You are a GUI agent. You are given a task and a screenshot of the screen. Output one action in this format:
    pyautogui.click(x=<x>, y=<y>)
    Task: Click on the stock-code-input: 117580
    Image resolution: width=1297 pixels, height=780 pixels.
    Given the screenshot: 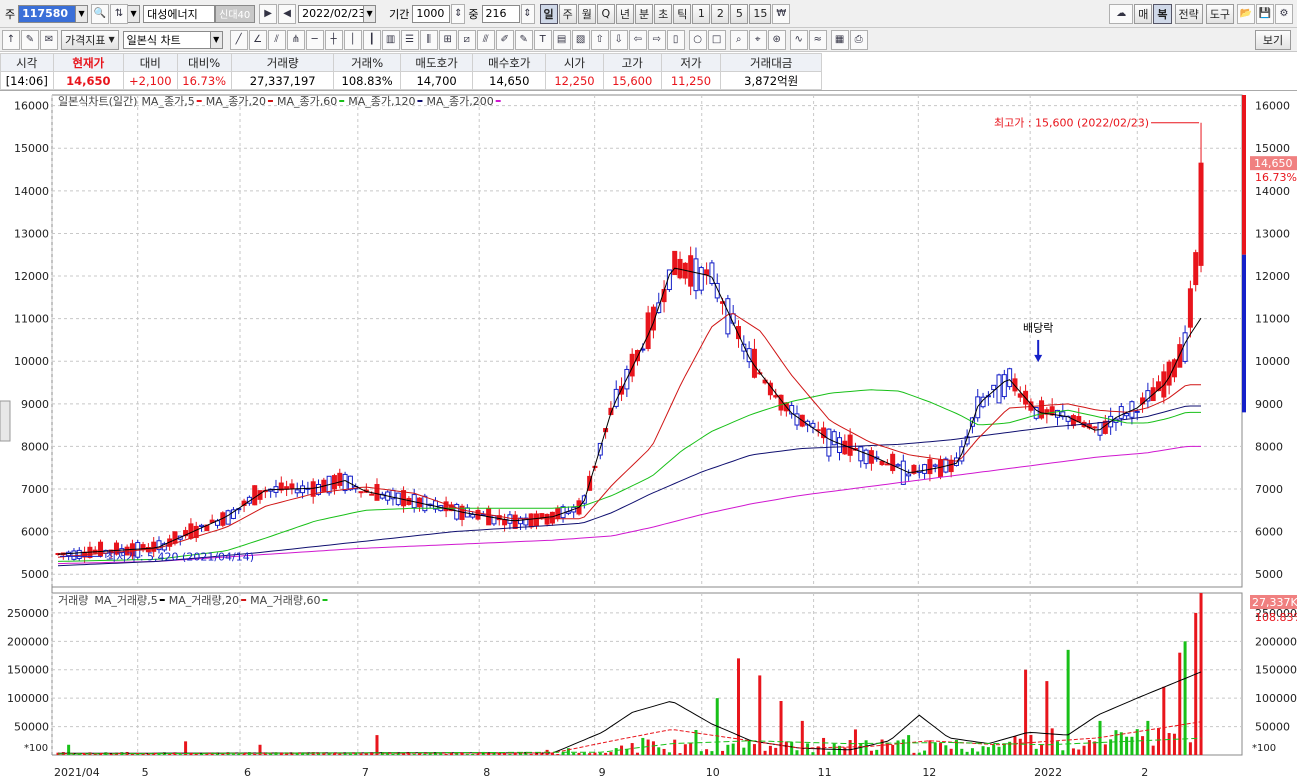 What is the action you would take?
    pyautogui.click(x=47, y=13)
    